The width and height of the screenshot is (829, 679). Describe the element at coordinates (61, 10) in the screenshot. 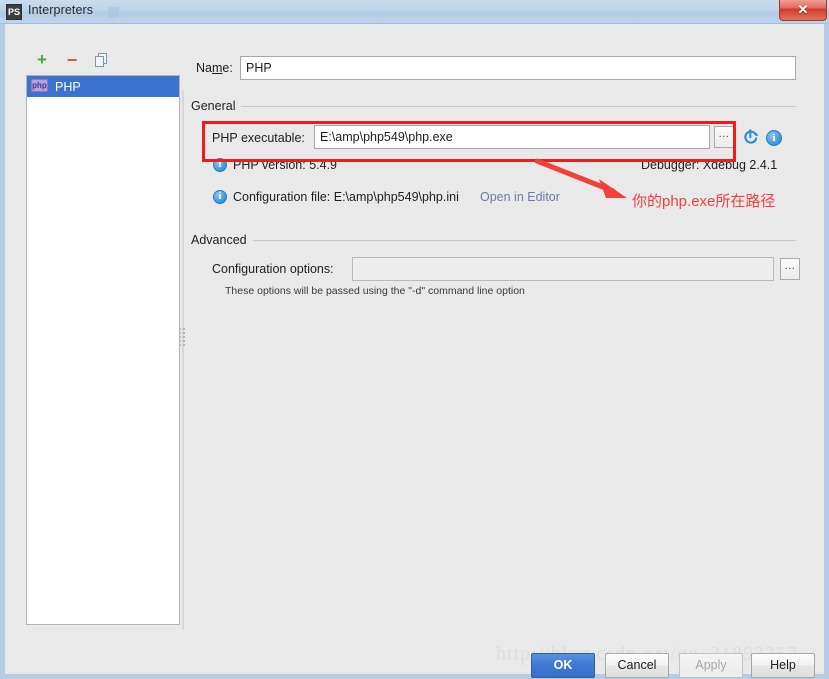

I see `window-title: Interpreters` at that location.